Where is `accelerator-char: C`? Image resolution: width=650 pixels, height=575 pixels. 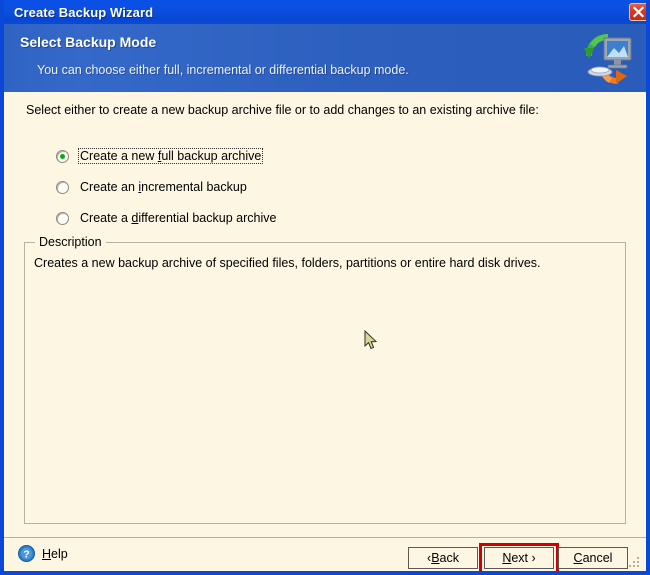 accelerator-char: C is located at coordinates (578, 558).